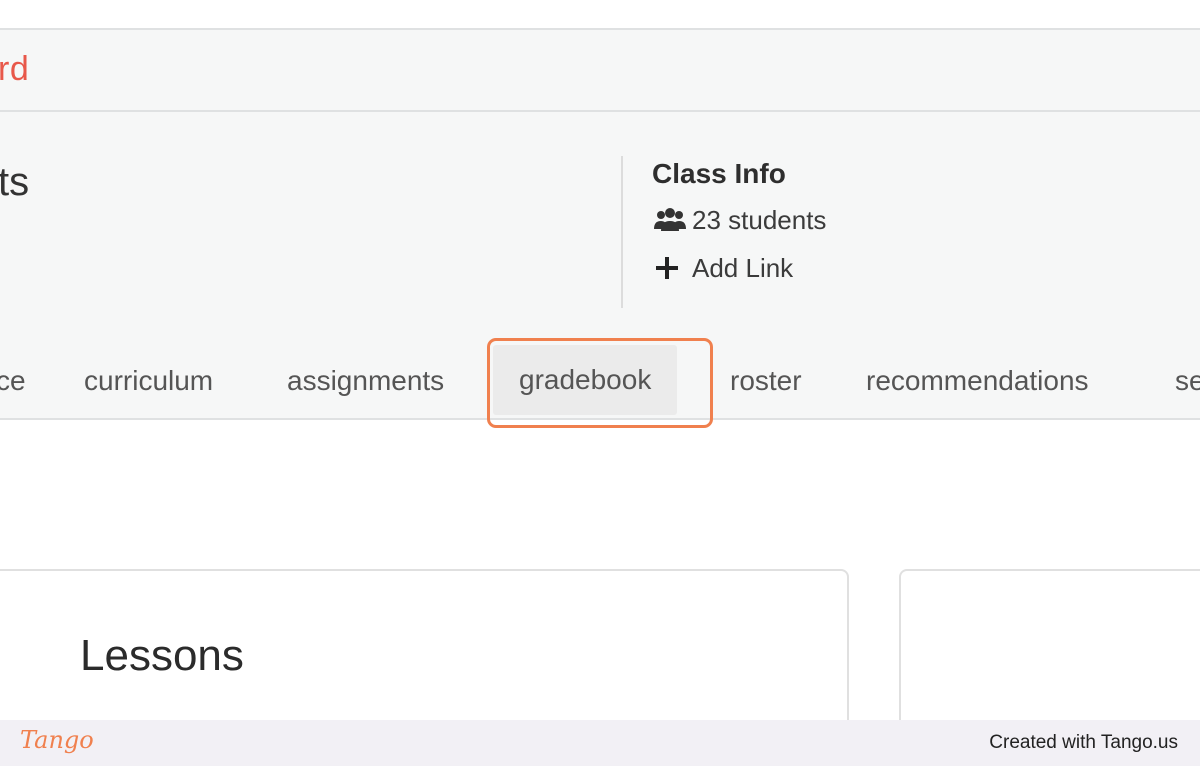 This screenshot has width=1200, height=766. What do you see at coordinates (14, 69) in the screenshot?
I see `breadcrumb-link: rd` at bounding box center [14, 69].